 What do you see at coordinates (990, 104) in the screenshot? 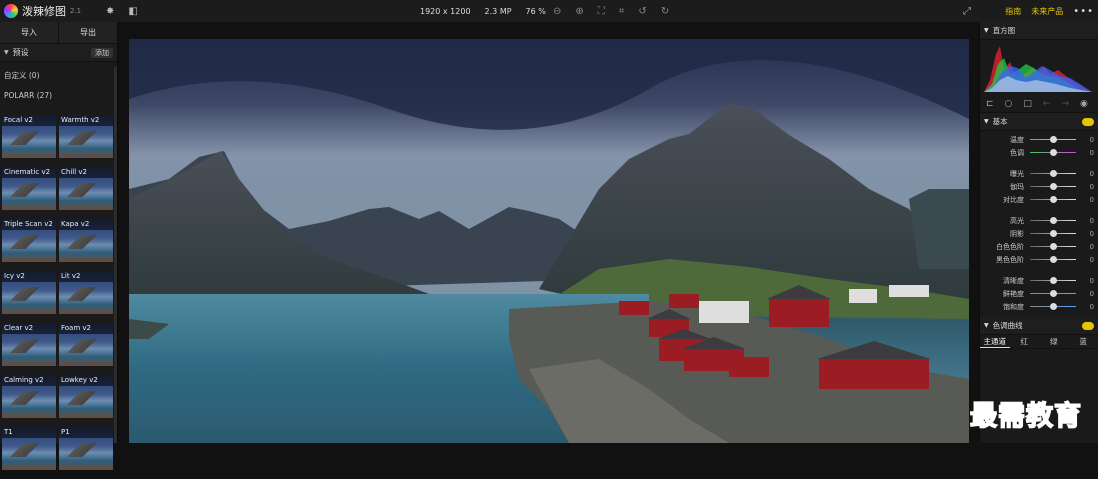
I see `crop-icon: ⊏` at bounding box center [990, 104].